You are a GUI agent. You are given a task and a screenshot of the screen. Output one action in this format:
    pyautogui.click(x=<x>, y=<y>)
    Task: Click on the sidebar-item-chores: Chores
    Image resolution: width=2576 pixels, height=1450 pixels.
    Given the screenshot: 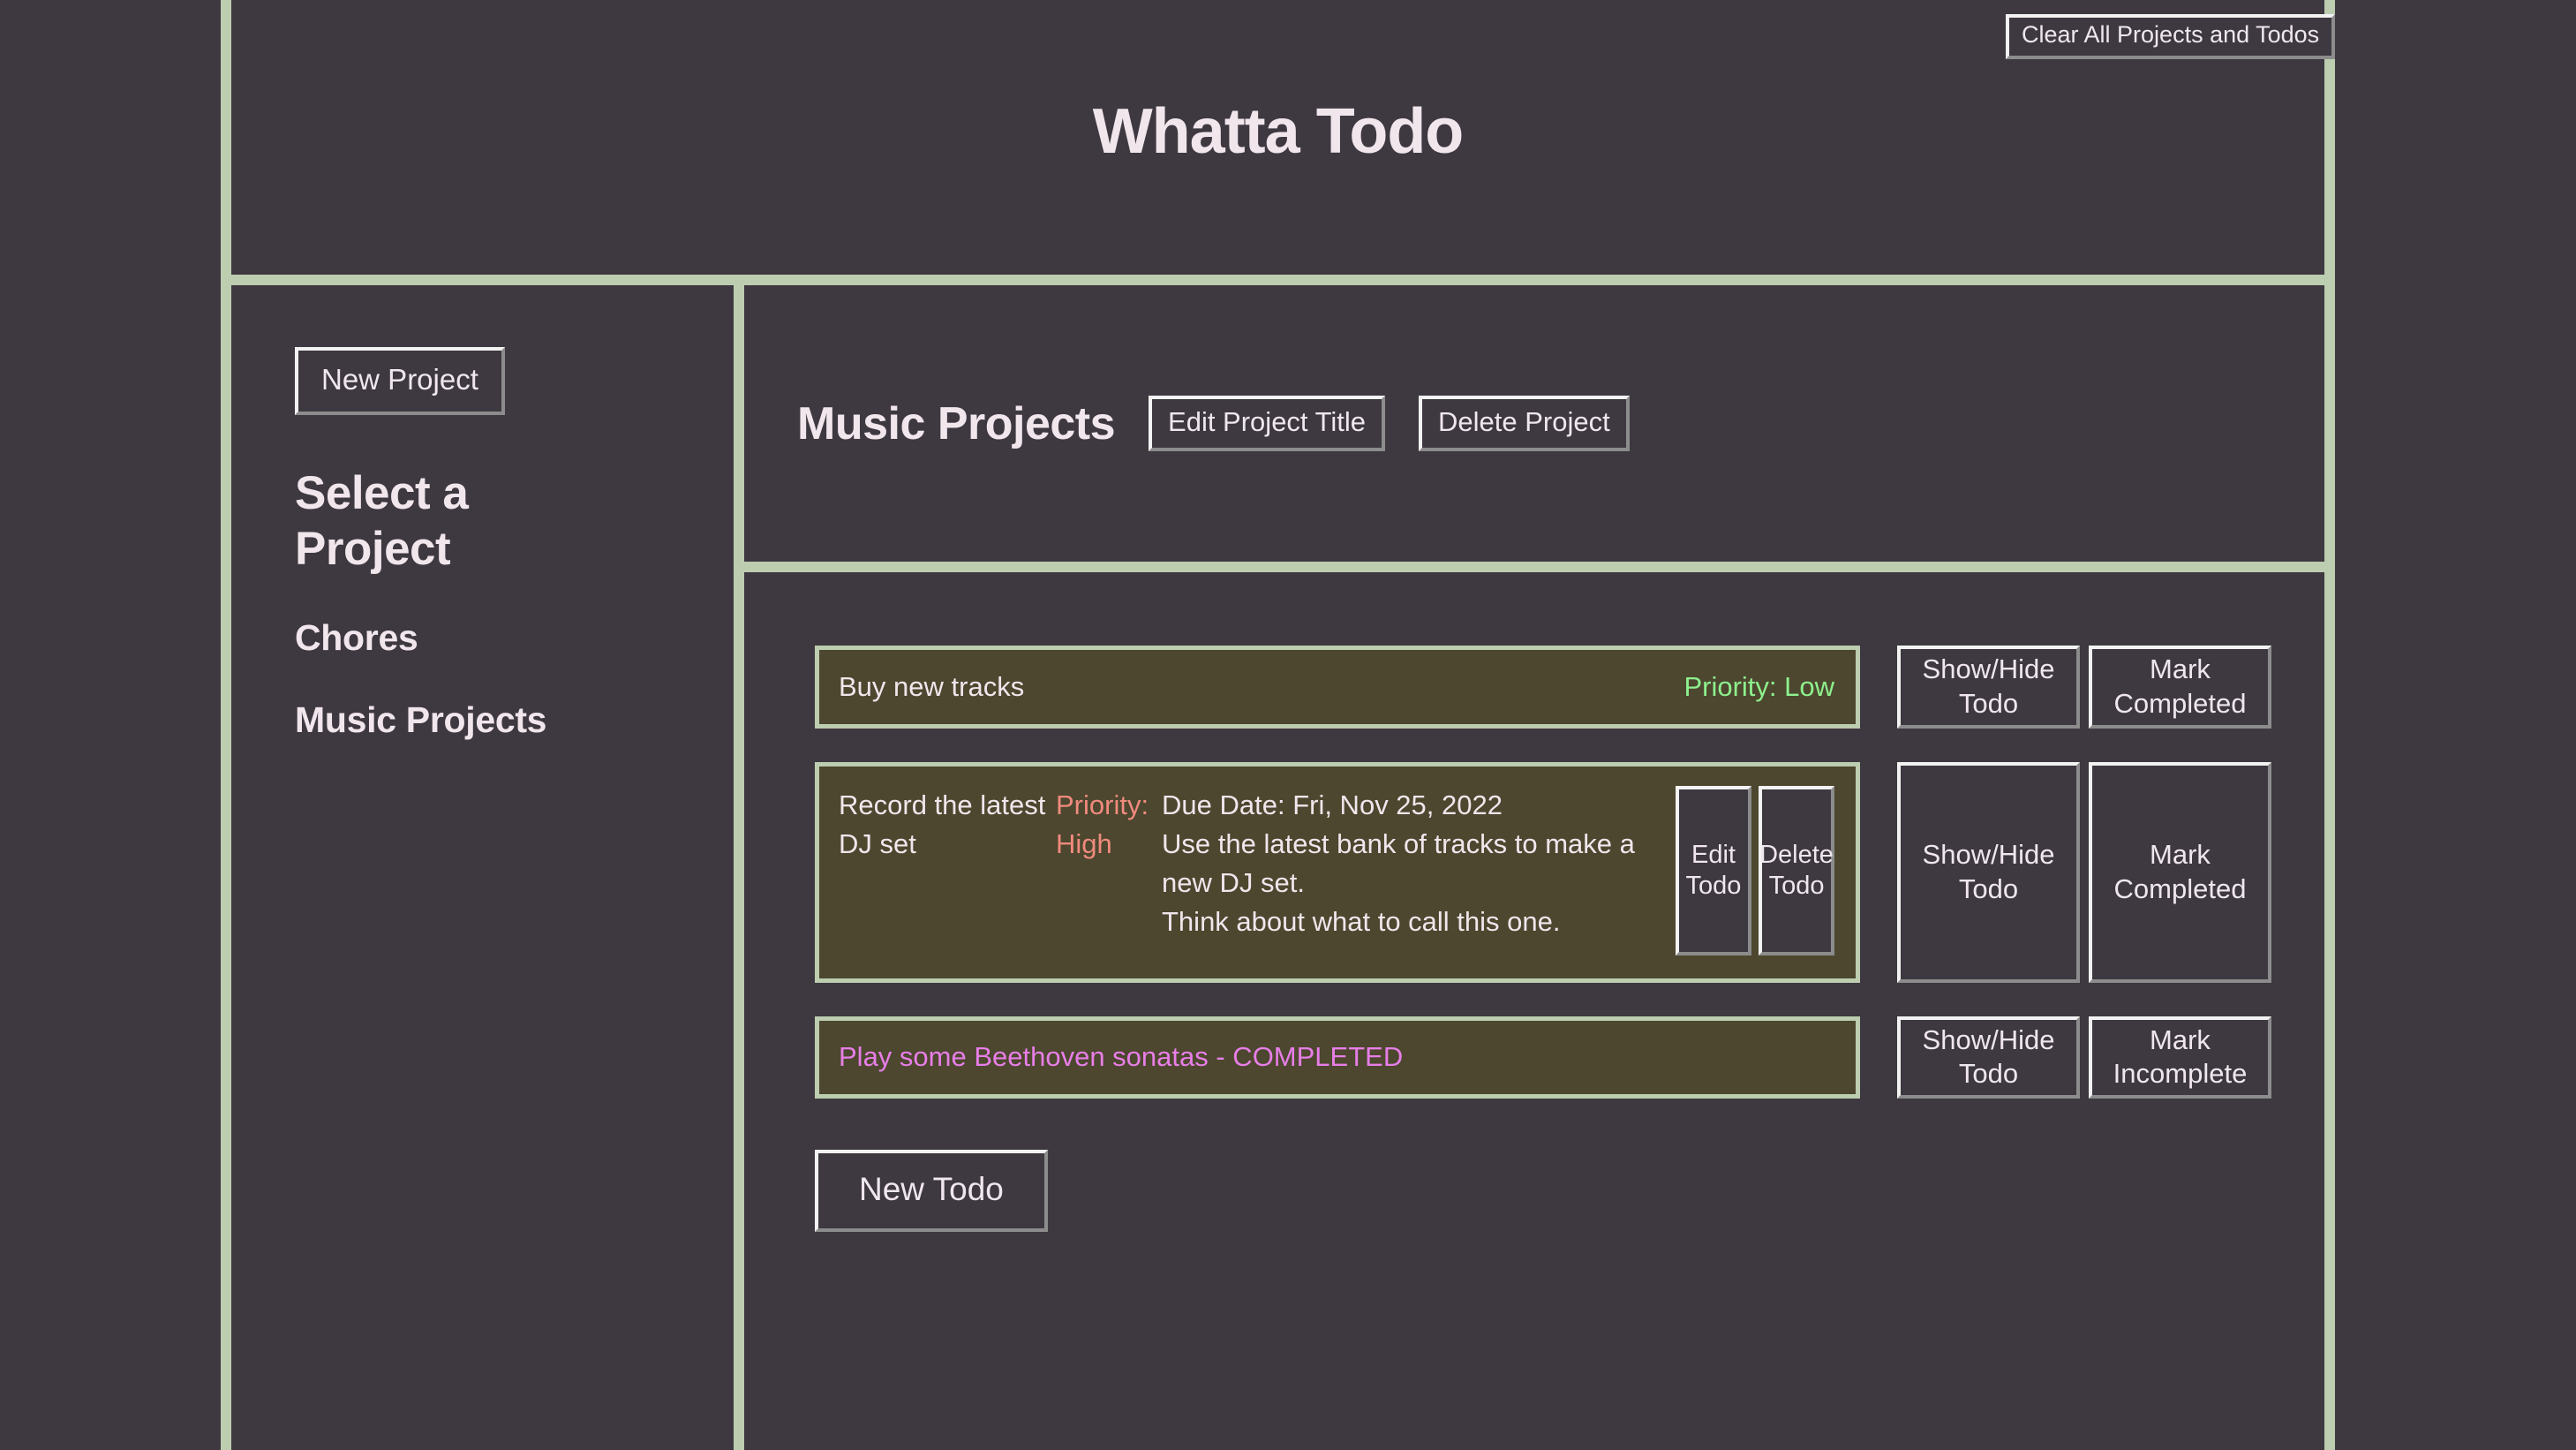 What is the action you would take?
    pyautogui.click(x=357, y=638)
    